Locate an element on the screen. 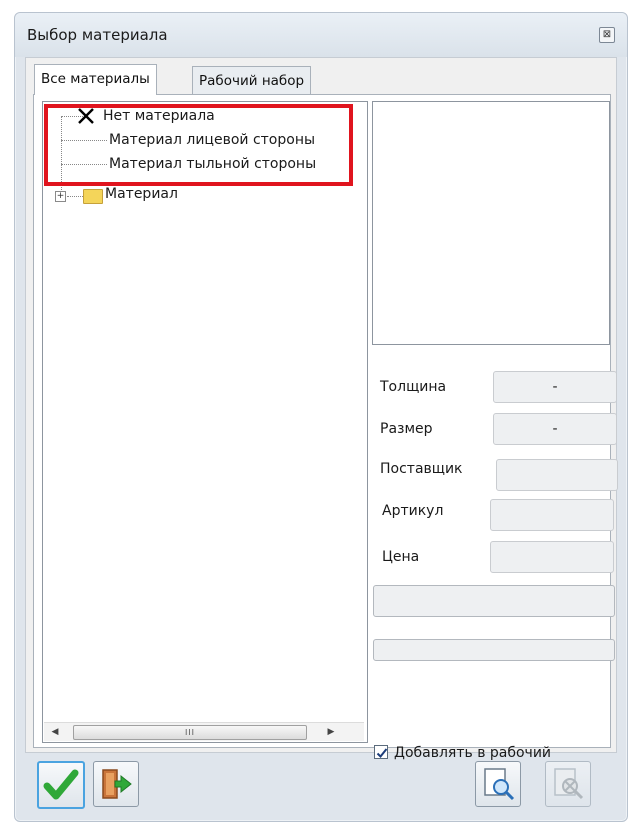 The width and height of the screenshot is (640, 834). close-button: ⊠ is located at coordinates (607, 35).